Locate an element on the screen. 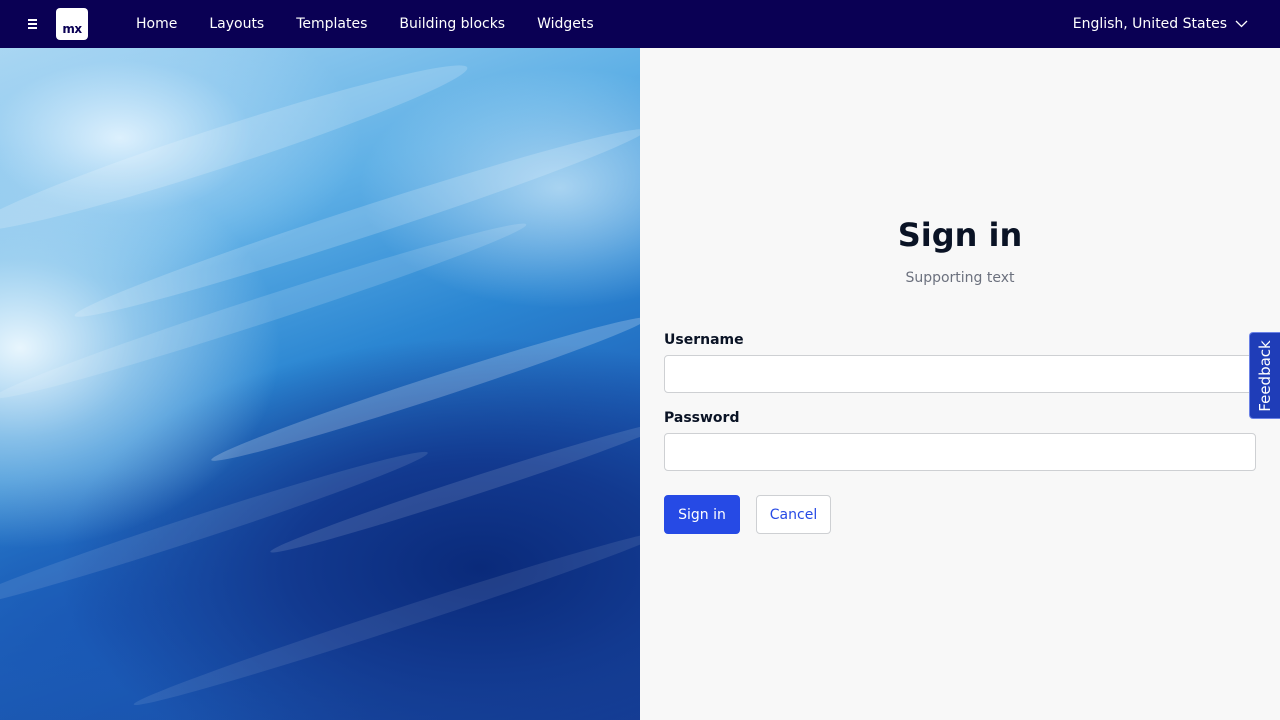 This screenshot has height=720, width=1280. language-selector: English, United States is located at coordinates (1160, 24).